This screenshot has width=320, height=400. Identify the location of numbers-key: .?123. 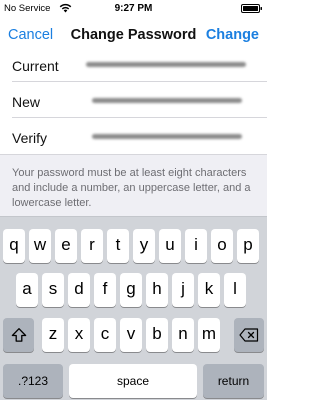
(33, 381).